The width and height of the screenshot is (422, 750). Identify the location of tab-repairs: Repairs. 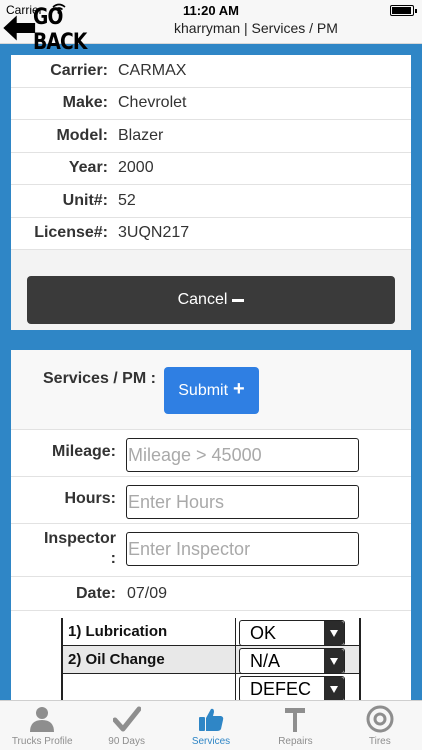
(295, 725).